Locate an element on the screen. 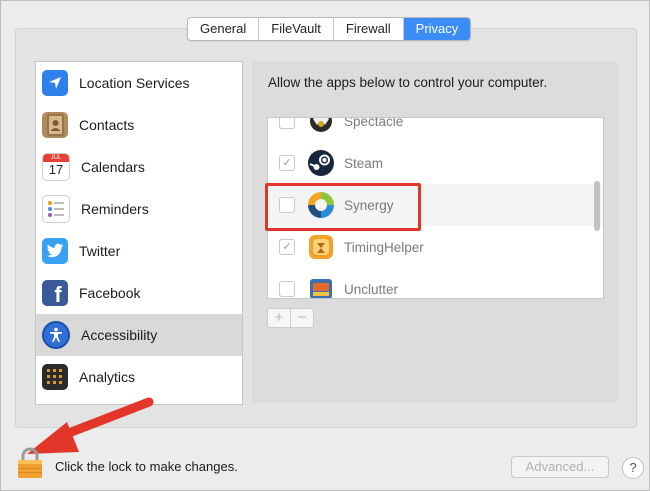 The image size is (650, 491). list-item-unclutter: Unclutter is located at coordinates (435, 283).